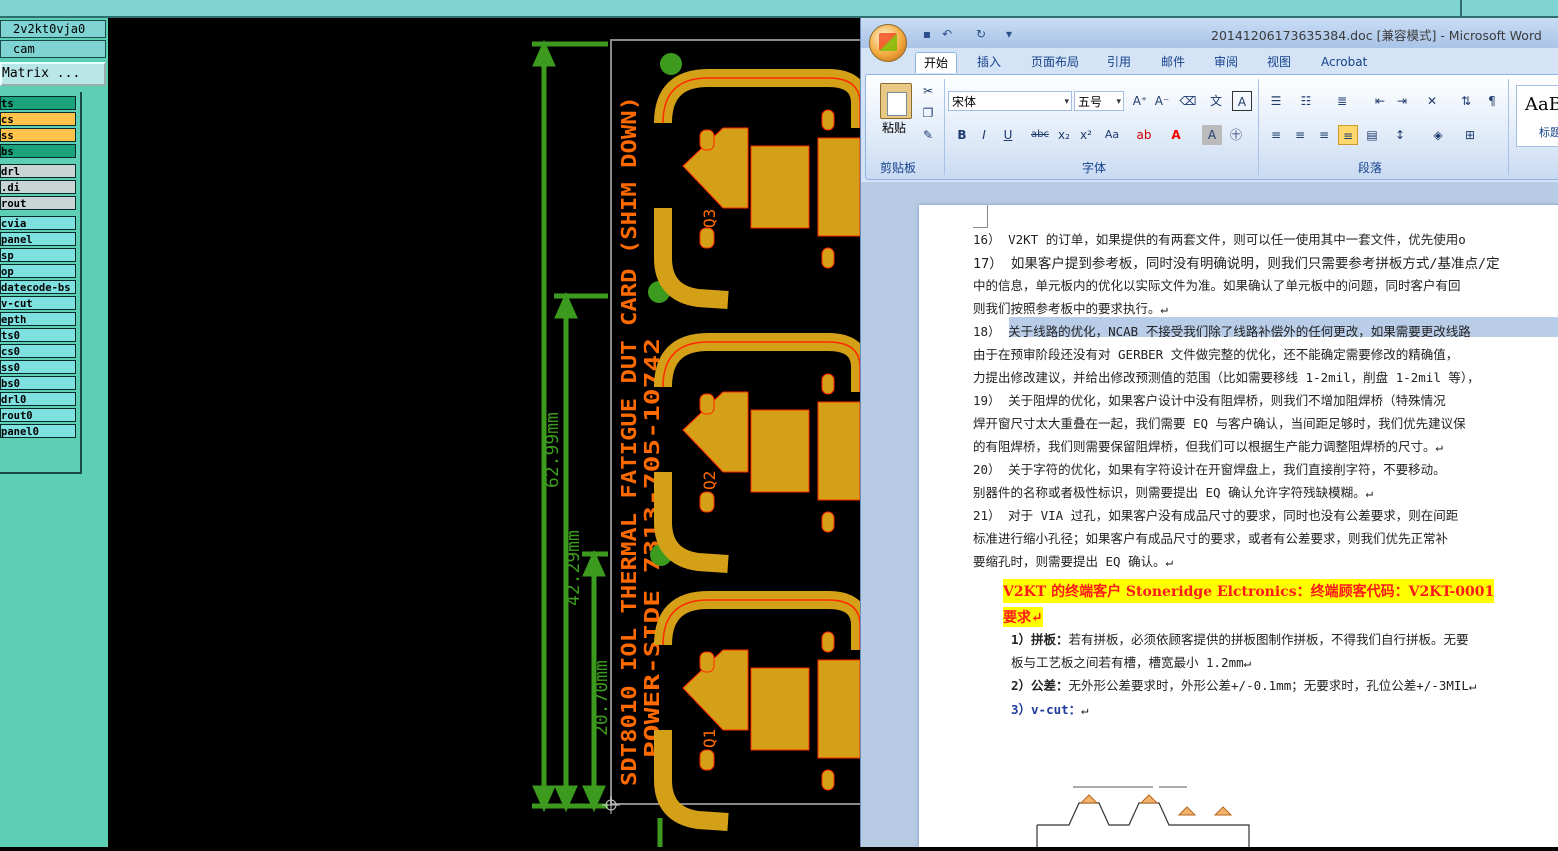 The image size is (1558, 851). What do you see at coordinates (928, 113) in the screenshot?
I see `copy-icon: ❐` at bounding box center [928, 113].